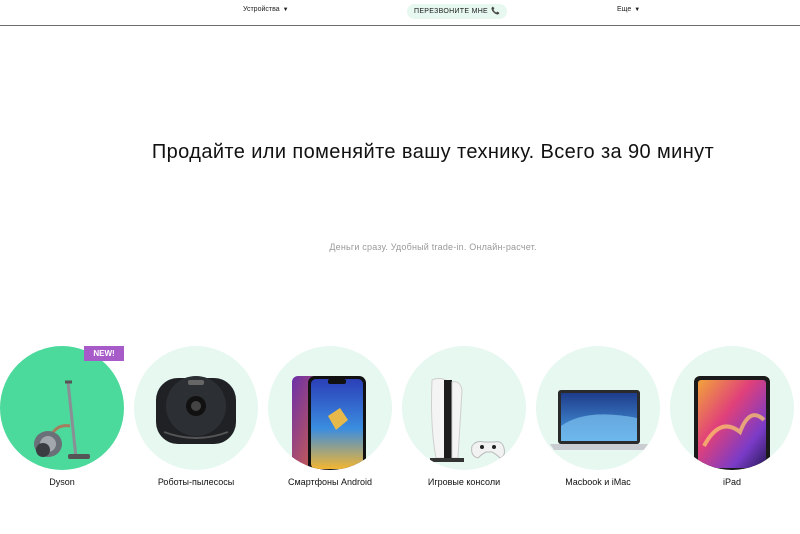  Describe the element at coordinates (329, 423) in the screenshot. I see `smartphone-icon` at that location.